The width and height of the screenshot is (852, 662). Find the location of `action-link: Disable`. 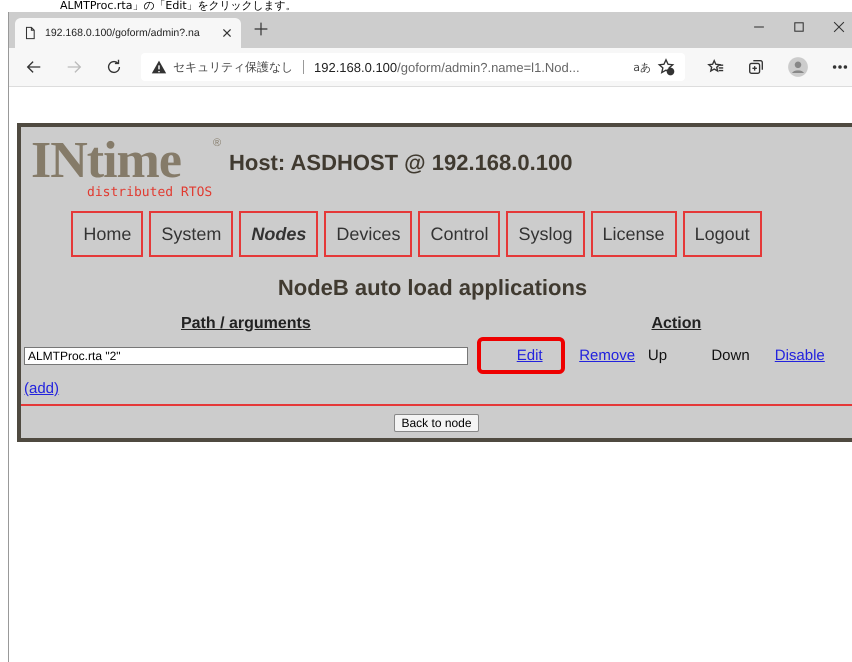

action-link: Disable is located at coordinates (799, 355).